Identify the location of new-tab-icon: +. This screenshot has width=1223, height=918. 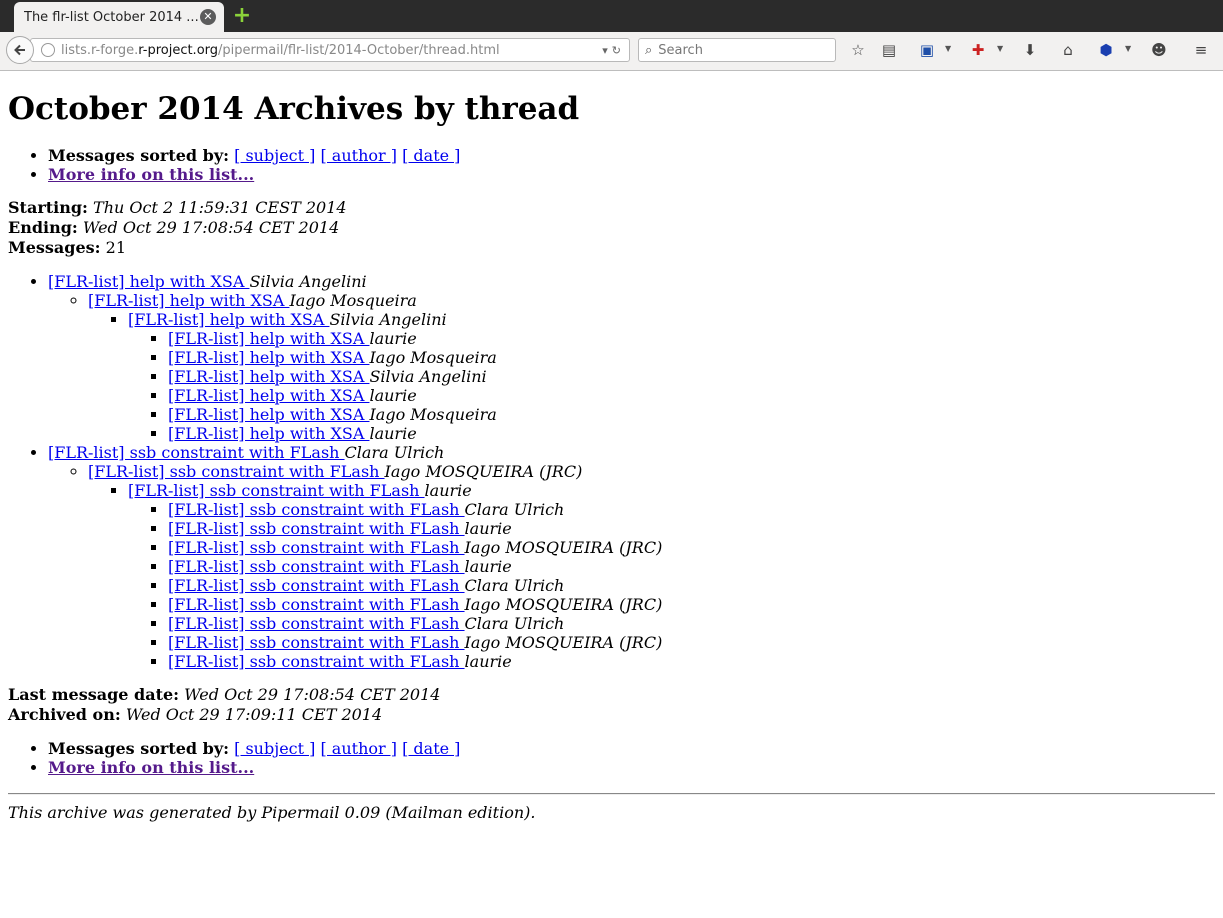
(242, 16).